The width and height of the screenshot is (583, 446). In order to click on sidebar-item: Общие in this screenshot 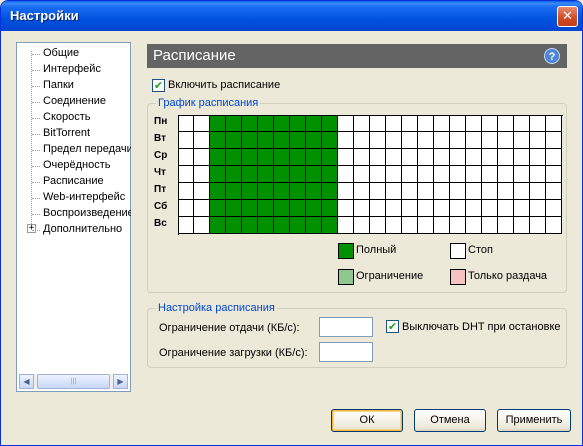, I will do `click(87, 53)`.